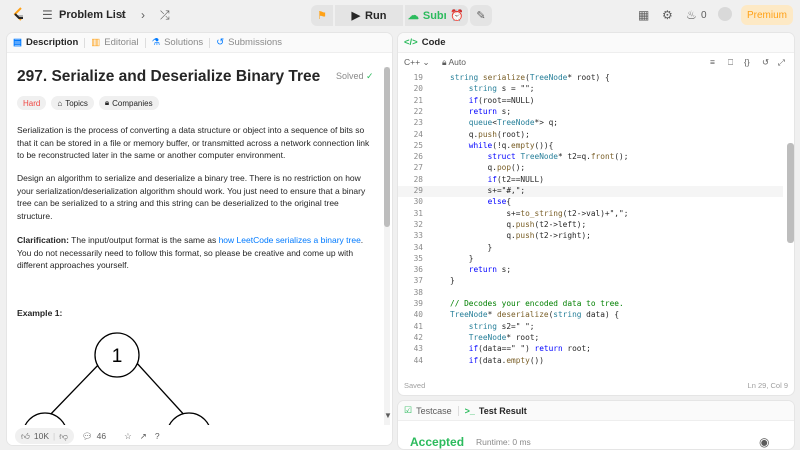 The width and height of the screenshot is (800, 450). I want to click on tab-editorial: ▥ Editorial, so click(114, 43).